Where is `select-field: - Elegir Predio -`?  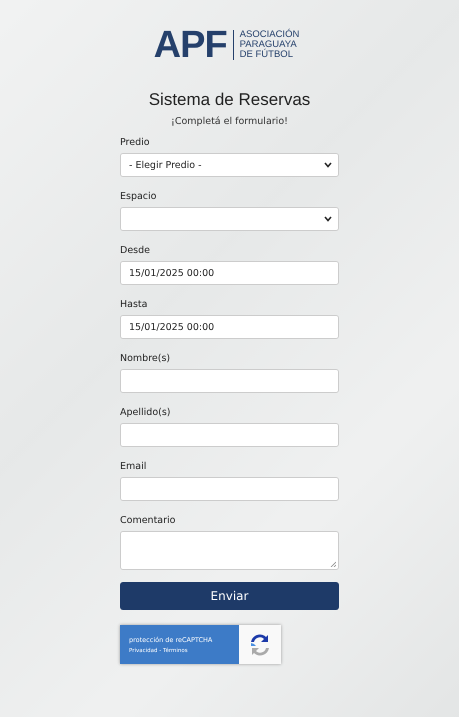 select-field: - Elegir Predio - is located at coordinates (229, 165).